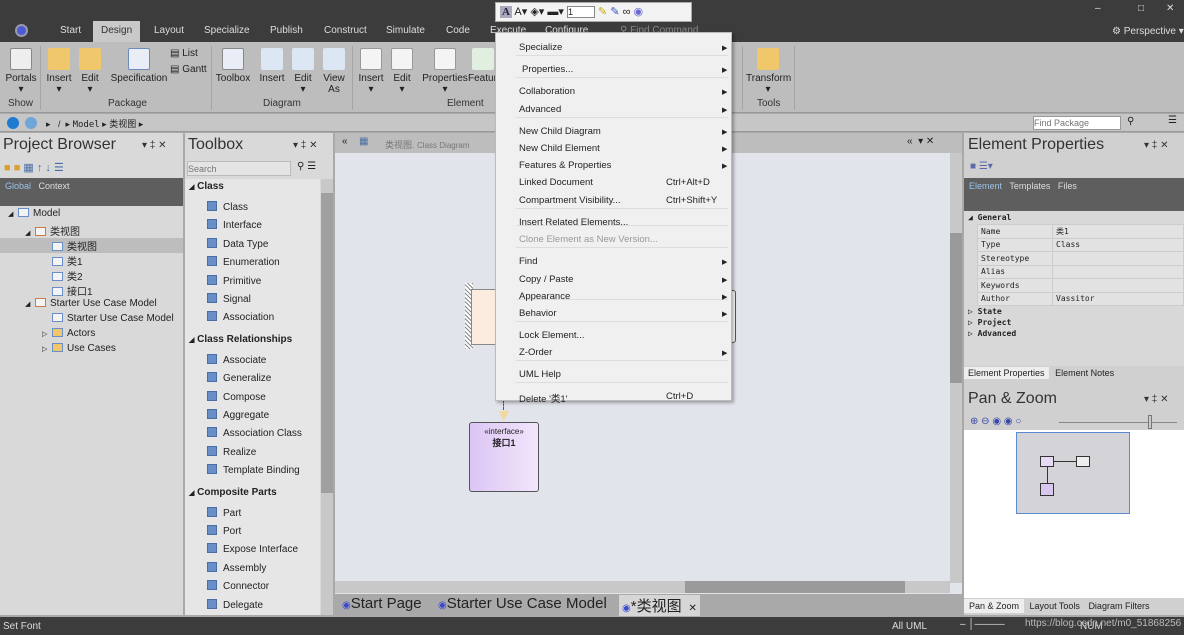 This screenshot has height=635, width=1184. I want to click on app-menu-icon, so click(21, 30).